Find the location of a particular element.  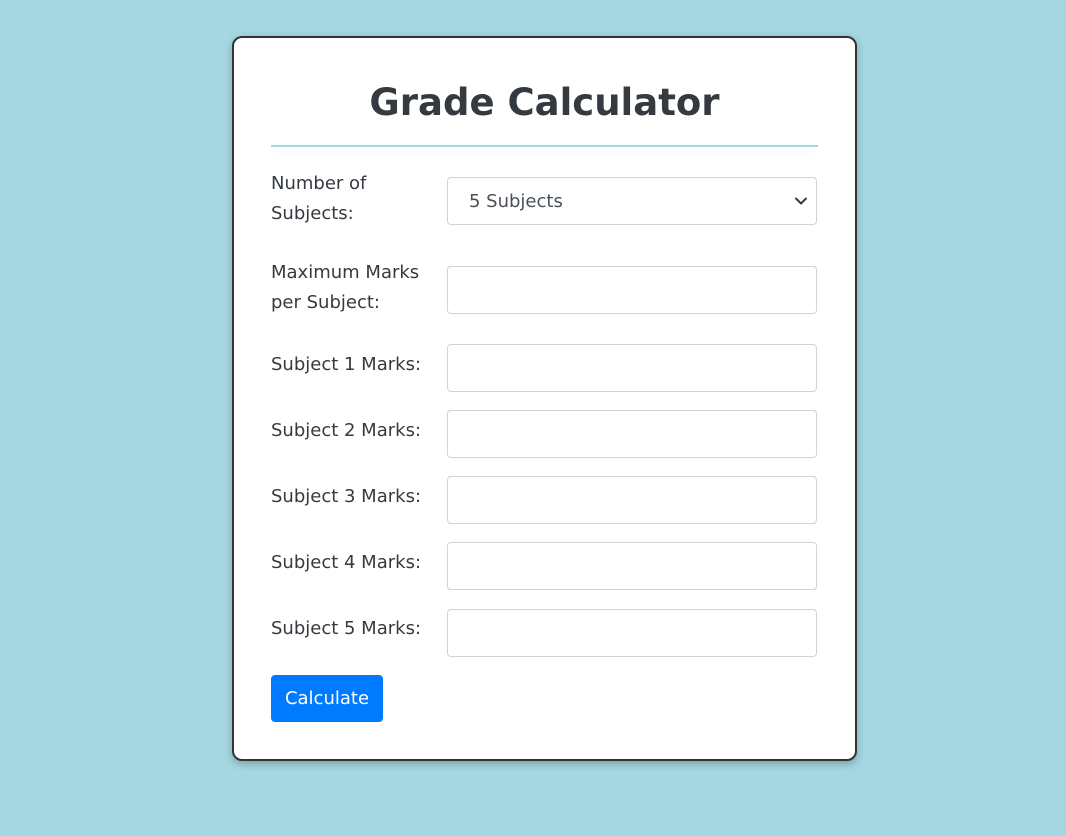

subject-2-input is located at coordinates (632, 434).